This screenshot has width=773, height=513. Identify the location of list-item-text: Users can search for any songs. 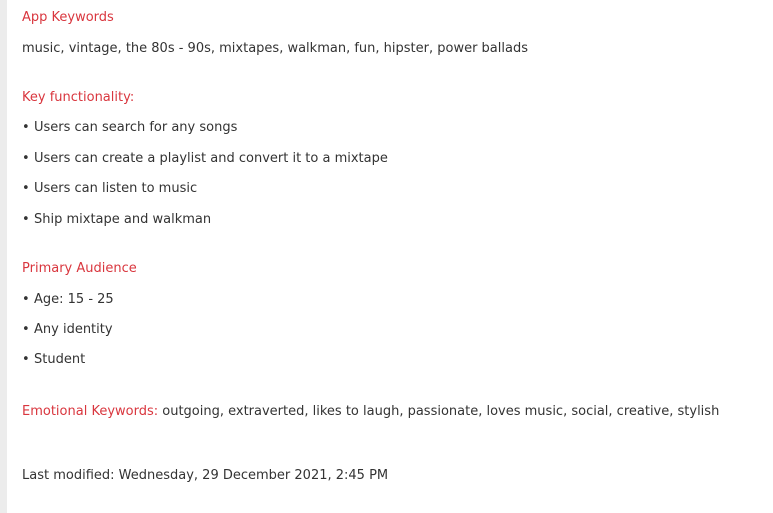
(136, 127).